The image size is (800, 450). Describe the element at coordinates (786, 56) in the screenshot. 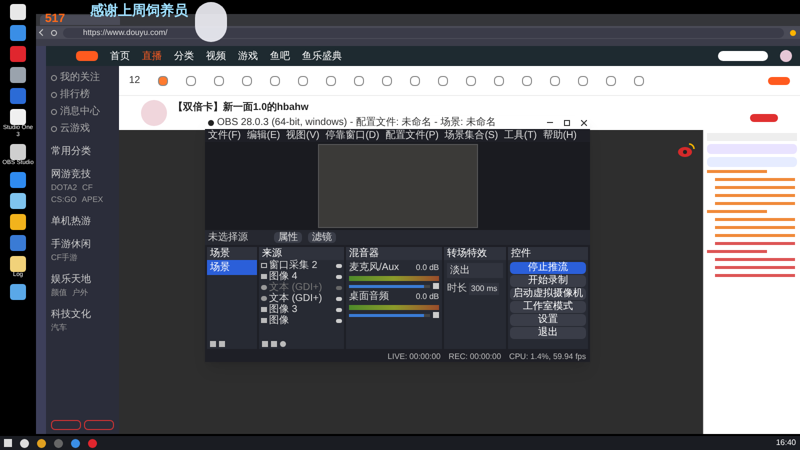

I see `avatar-icon` at that location.